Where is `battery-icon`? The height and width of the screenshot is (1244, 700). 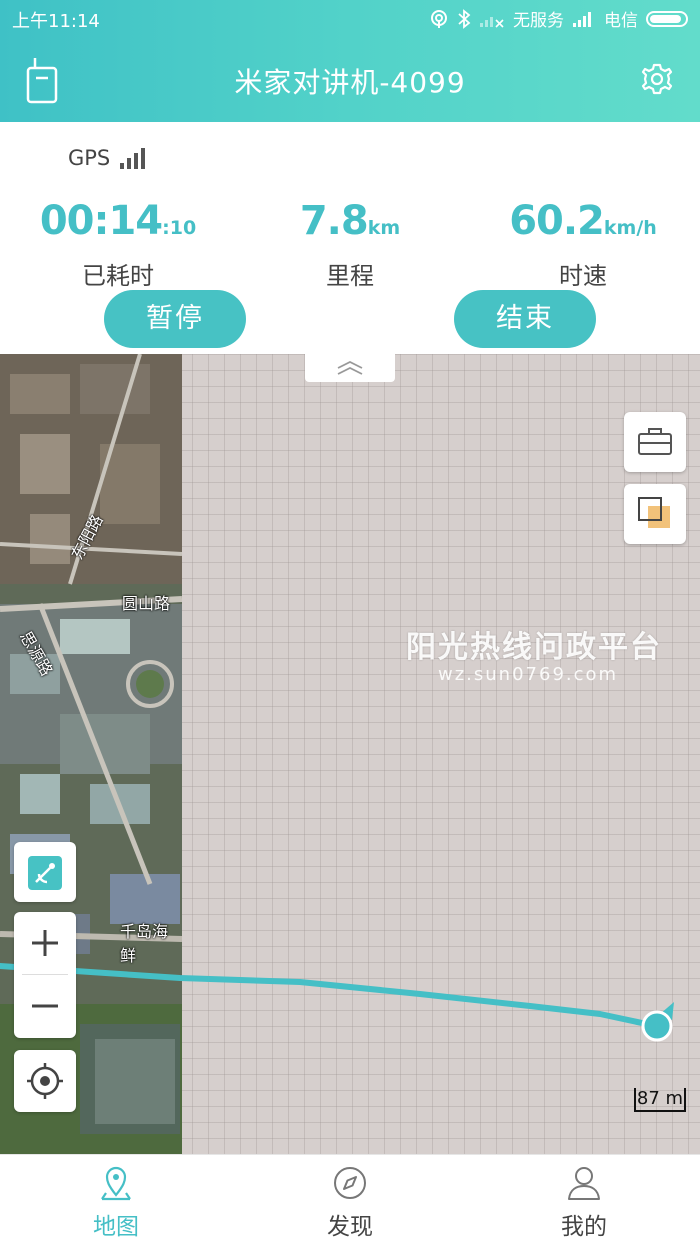 battery-icon is located at coordinates (667, 18).